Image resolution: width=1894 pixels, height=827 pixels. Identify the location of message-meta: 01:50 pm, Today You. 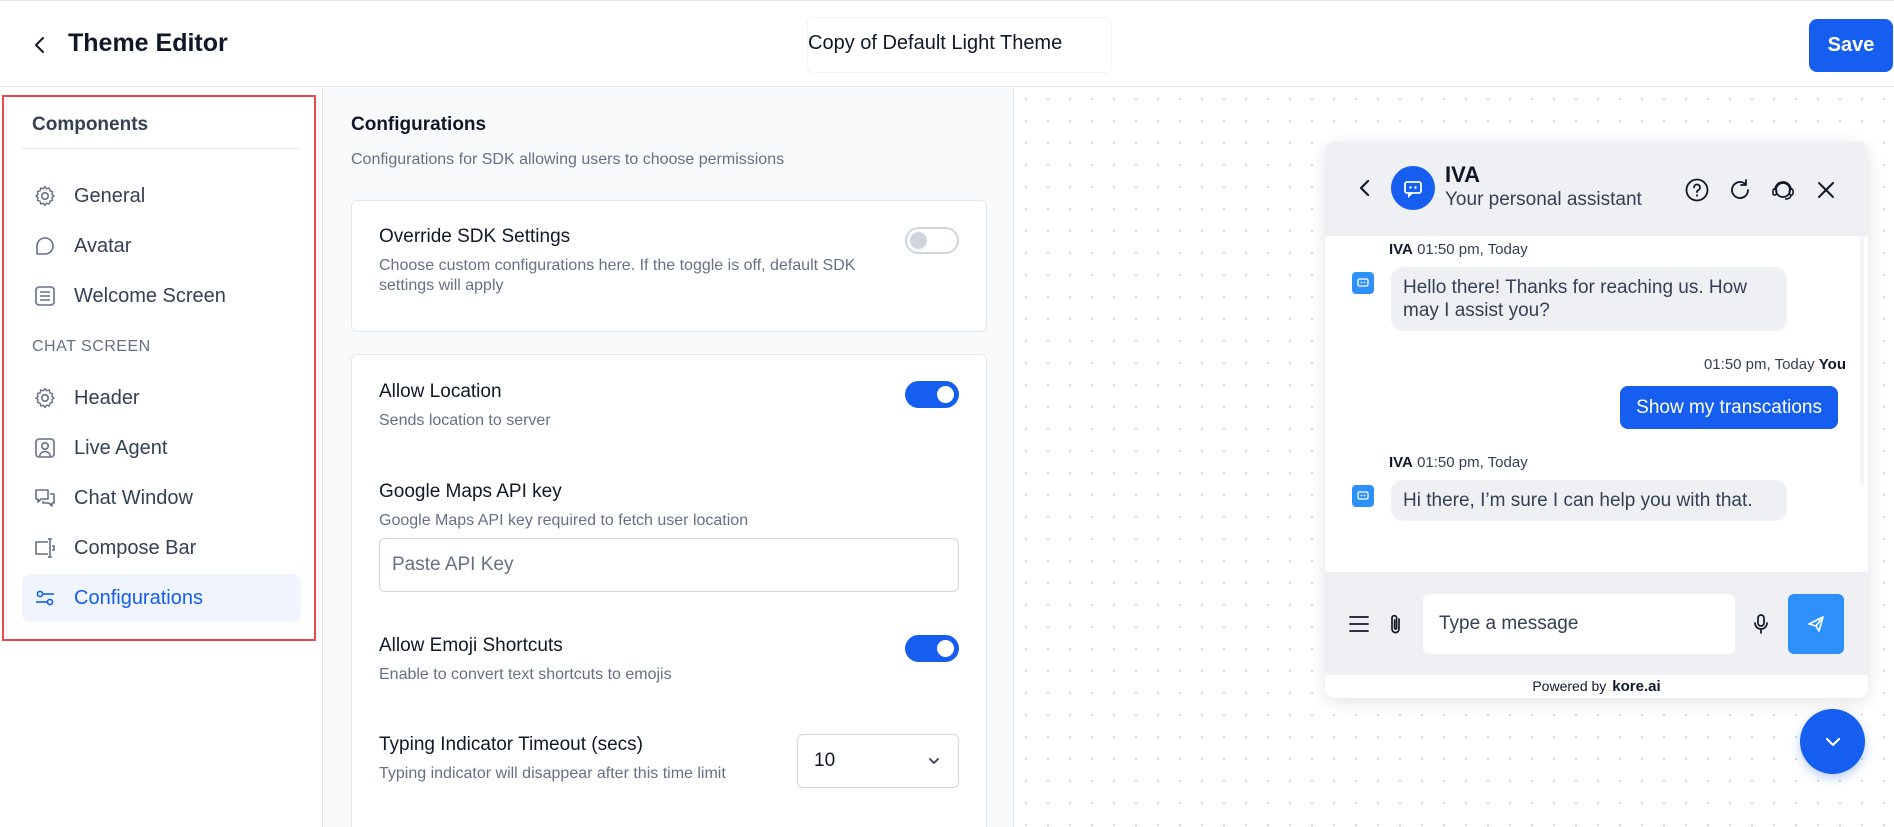
(1775, 364).